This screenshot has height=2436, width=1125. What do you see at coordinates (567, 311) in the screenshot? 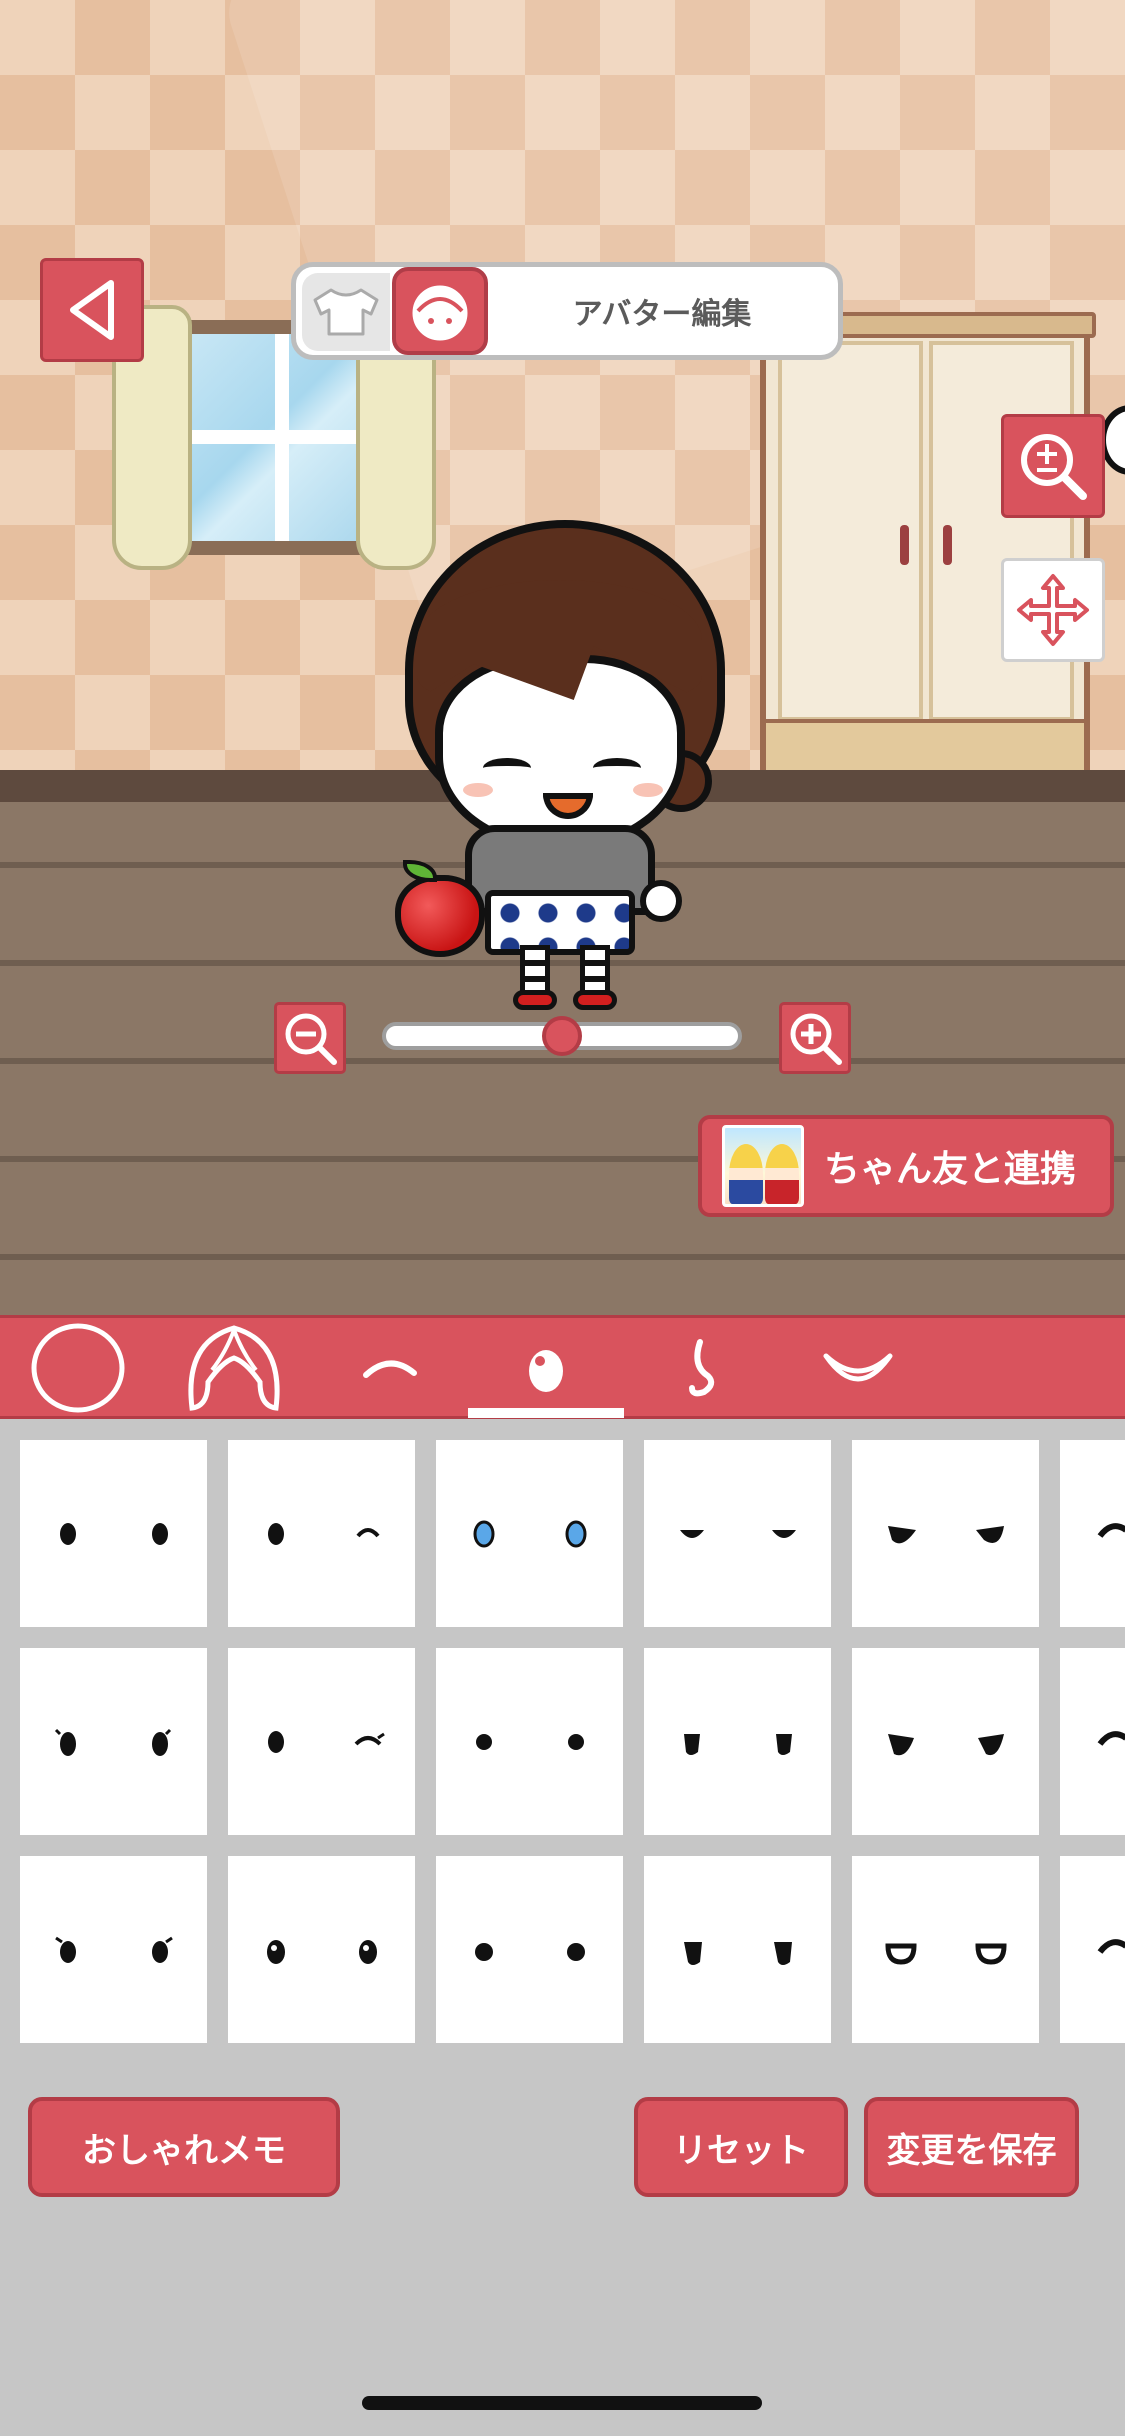
I see `edit-mode-switch: アバター編集` at bounding box center [567, 311].